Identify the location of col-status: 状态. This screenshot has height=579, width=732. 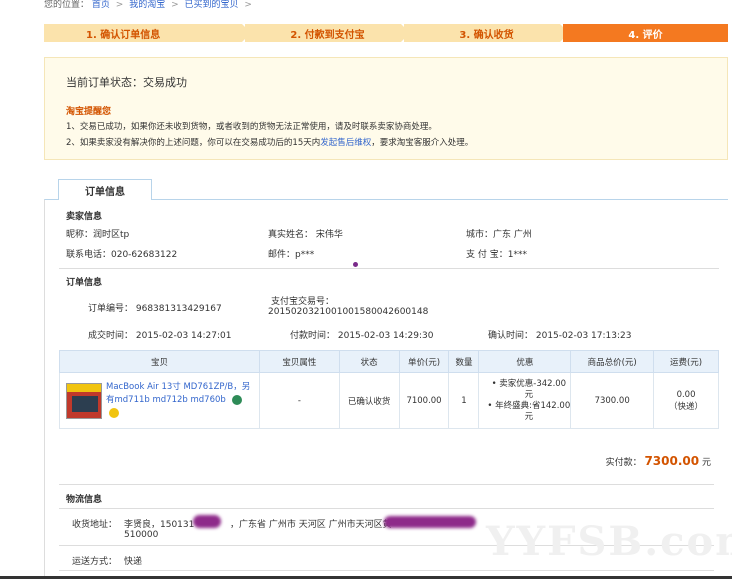
(369, 361).